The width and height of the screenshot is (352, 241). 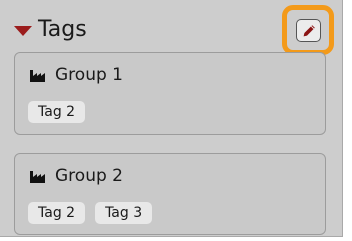 I want to click on pencil-icon, so click(x=309, y=30).